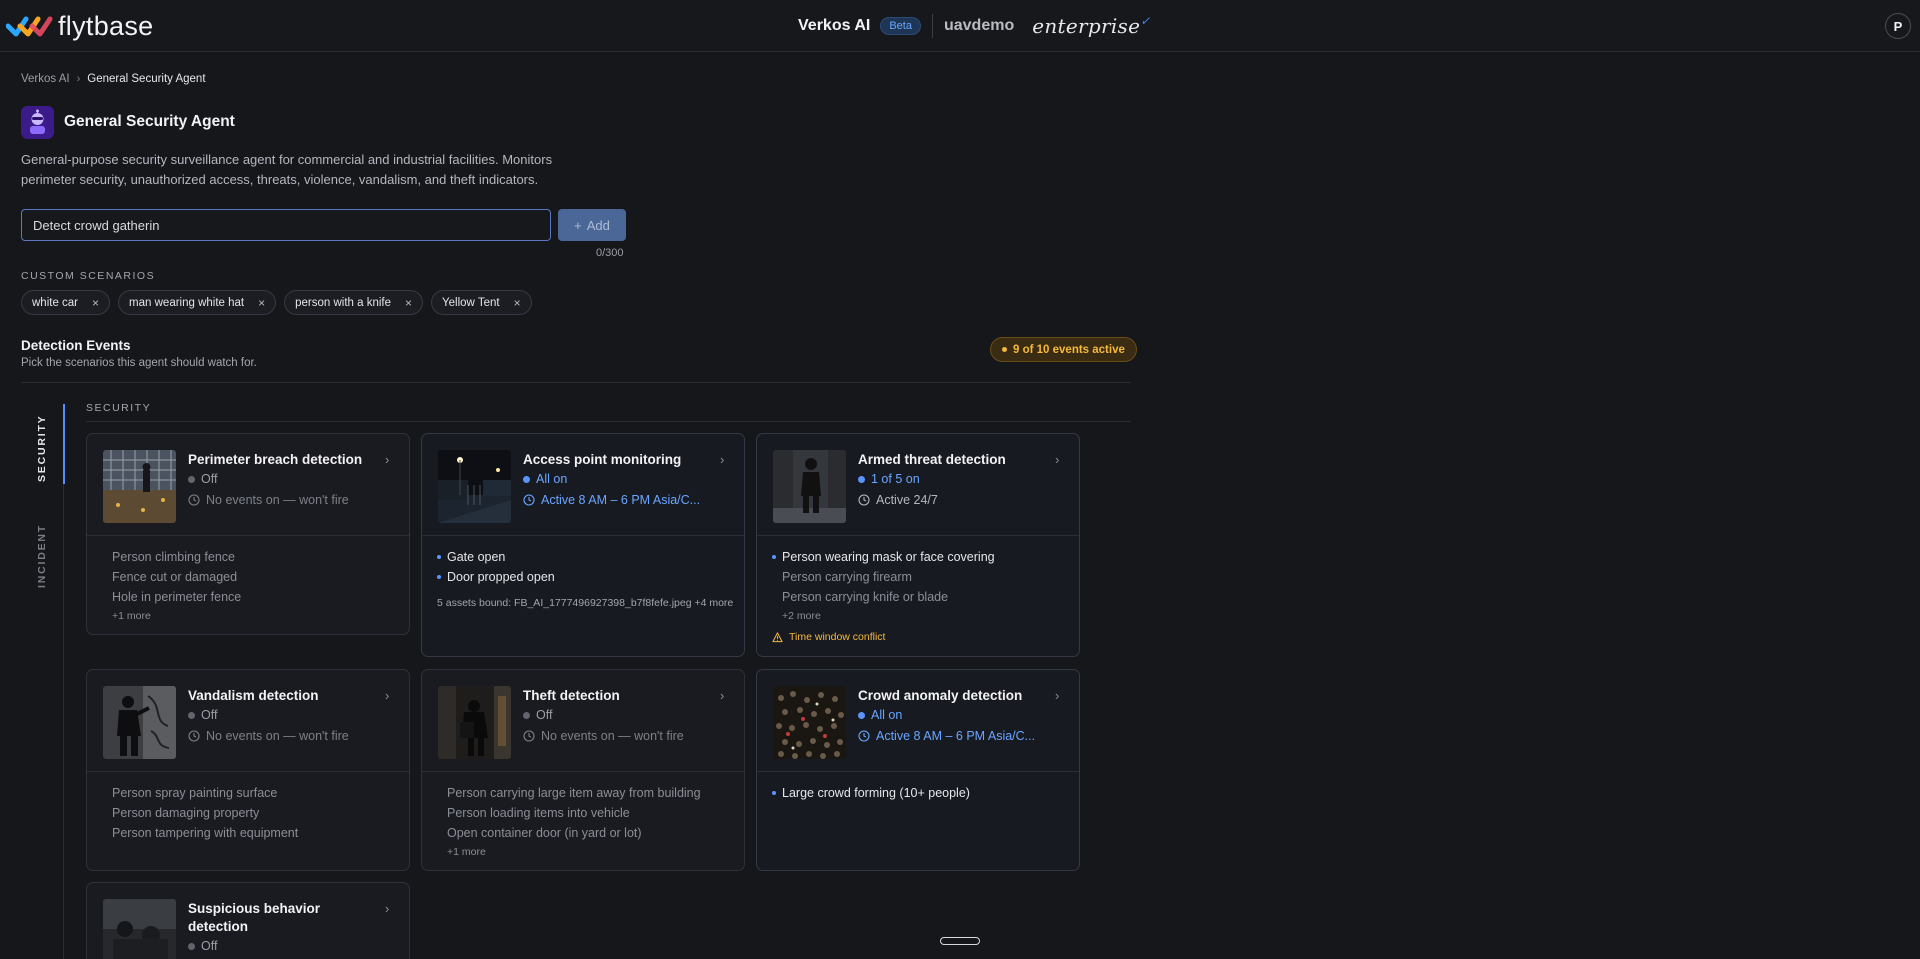 This screenshot has width=1920, height=959. Describe the element at coordinates (979, 25) in the screenshot. I see `org-name: uavdemo` at that location.